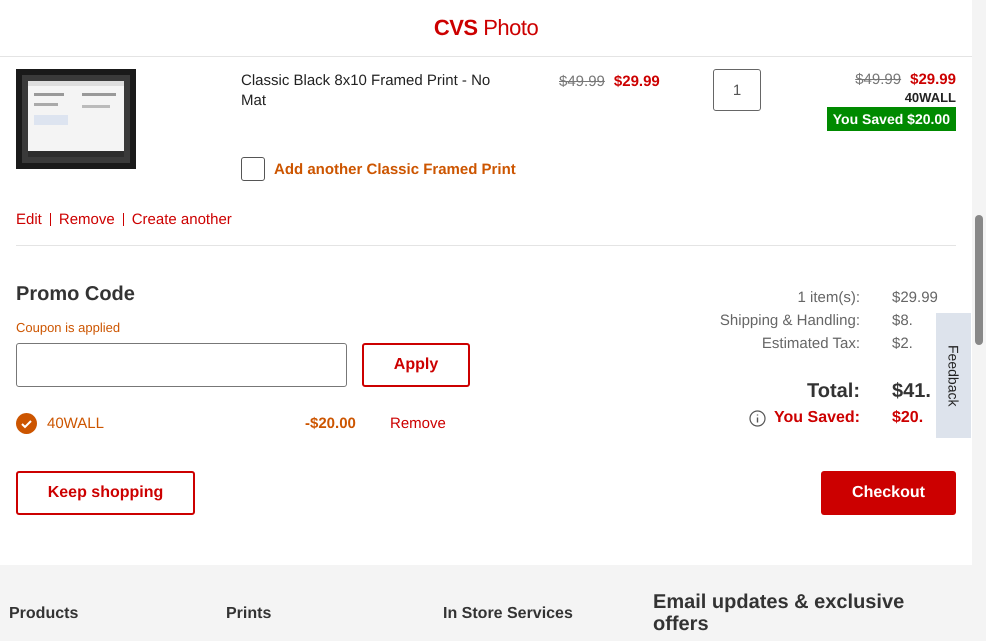 The width and height of the screenshot is (986, 641). What do you see at coordinates (76, 294) in the screenshot?
I see `promo-title: Promo Code` at bounding box center [76, 294].